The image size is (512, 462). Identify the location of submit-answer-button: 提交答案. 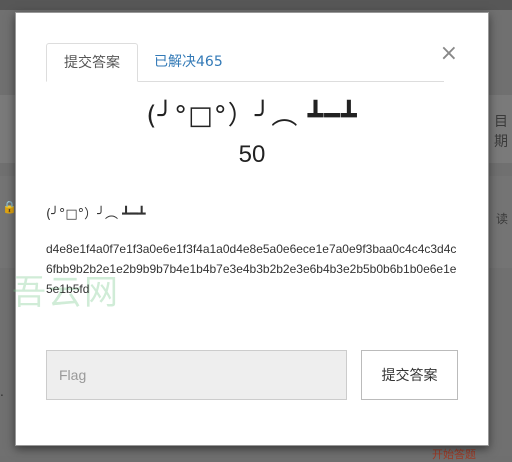
(409, 375).